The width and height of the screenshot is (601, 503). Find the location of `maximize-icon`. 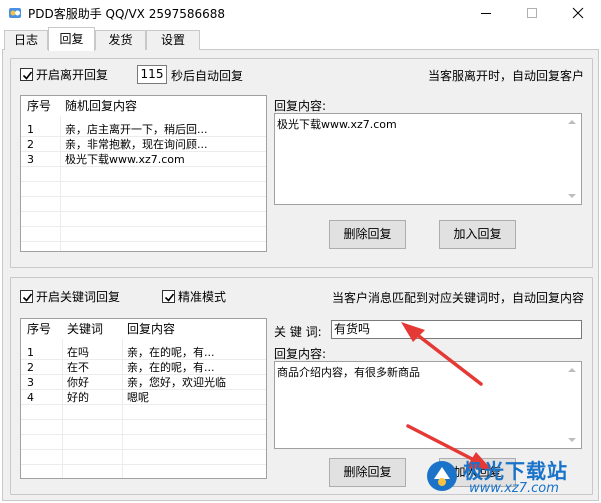

maximize-icon is located at coordinates (532, 13).